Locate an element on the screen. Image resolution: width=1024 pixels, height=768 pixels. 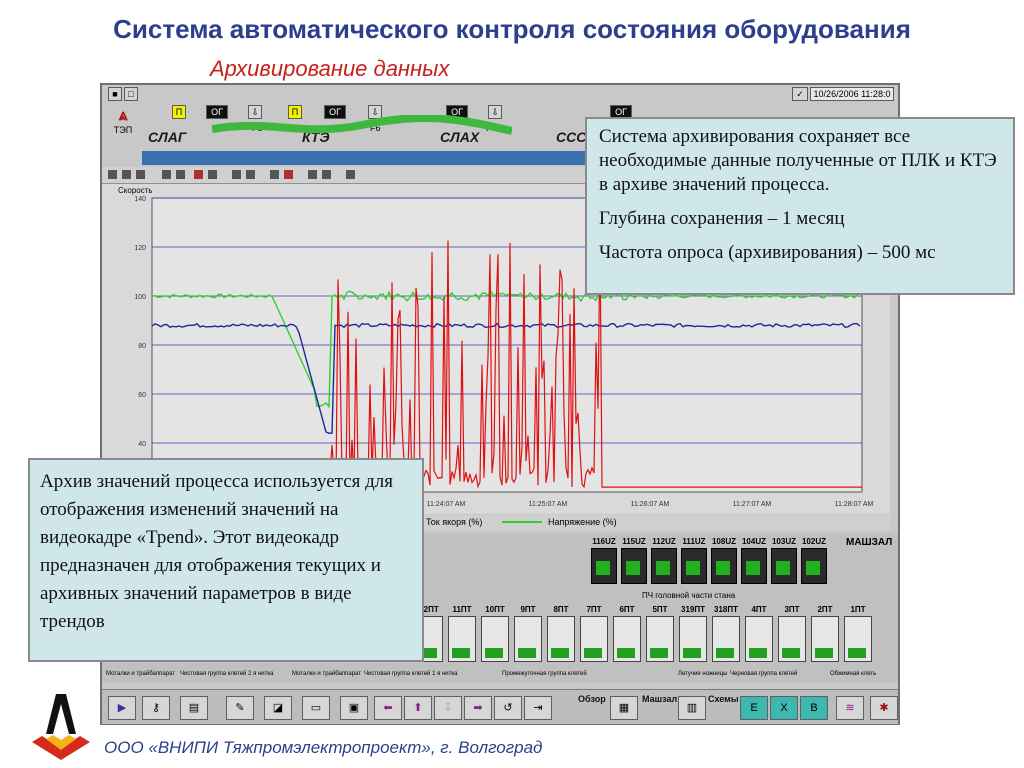
section-ssc: ССС is located at coordinates (571, 137).